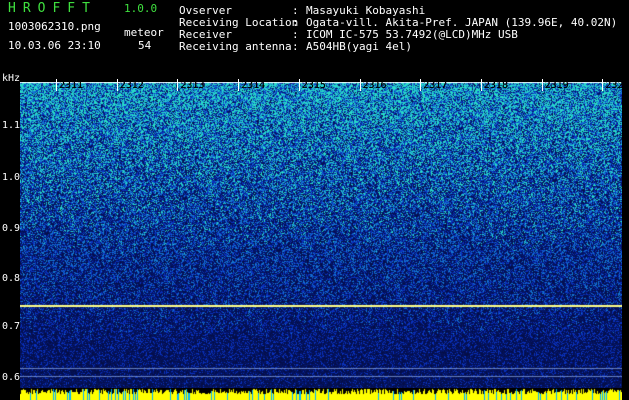 This screenshot has height=400, width=629. I want to click on y-tick-label: 0.8, so click(11, 278).